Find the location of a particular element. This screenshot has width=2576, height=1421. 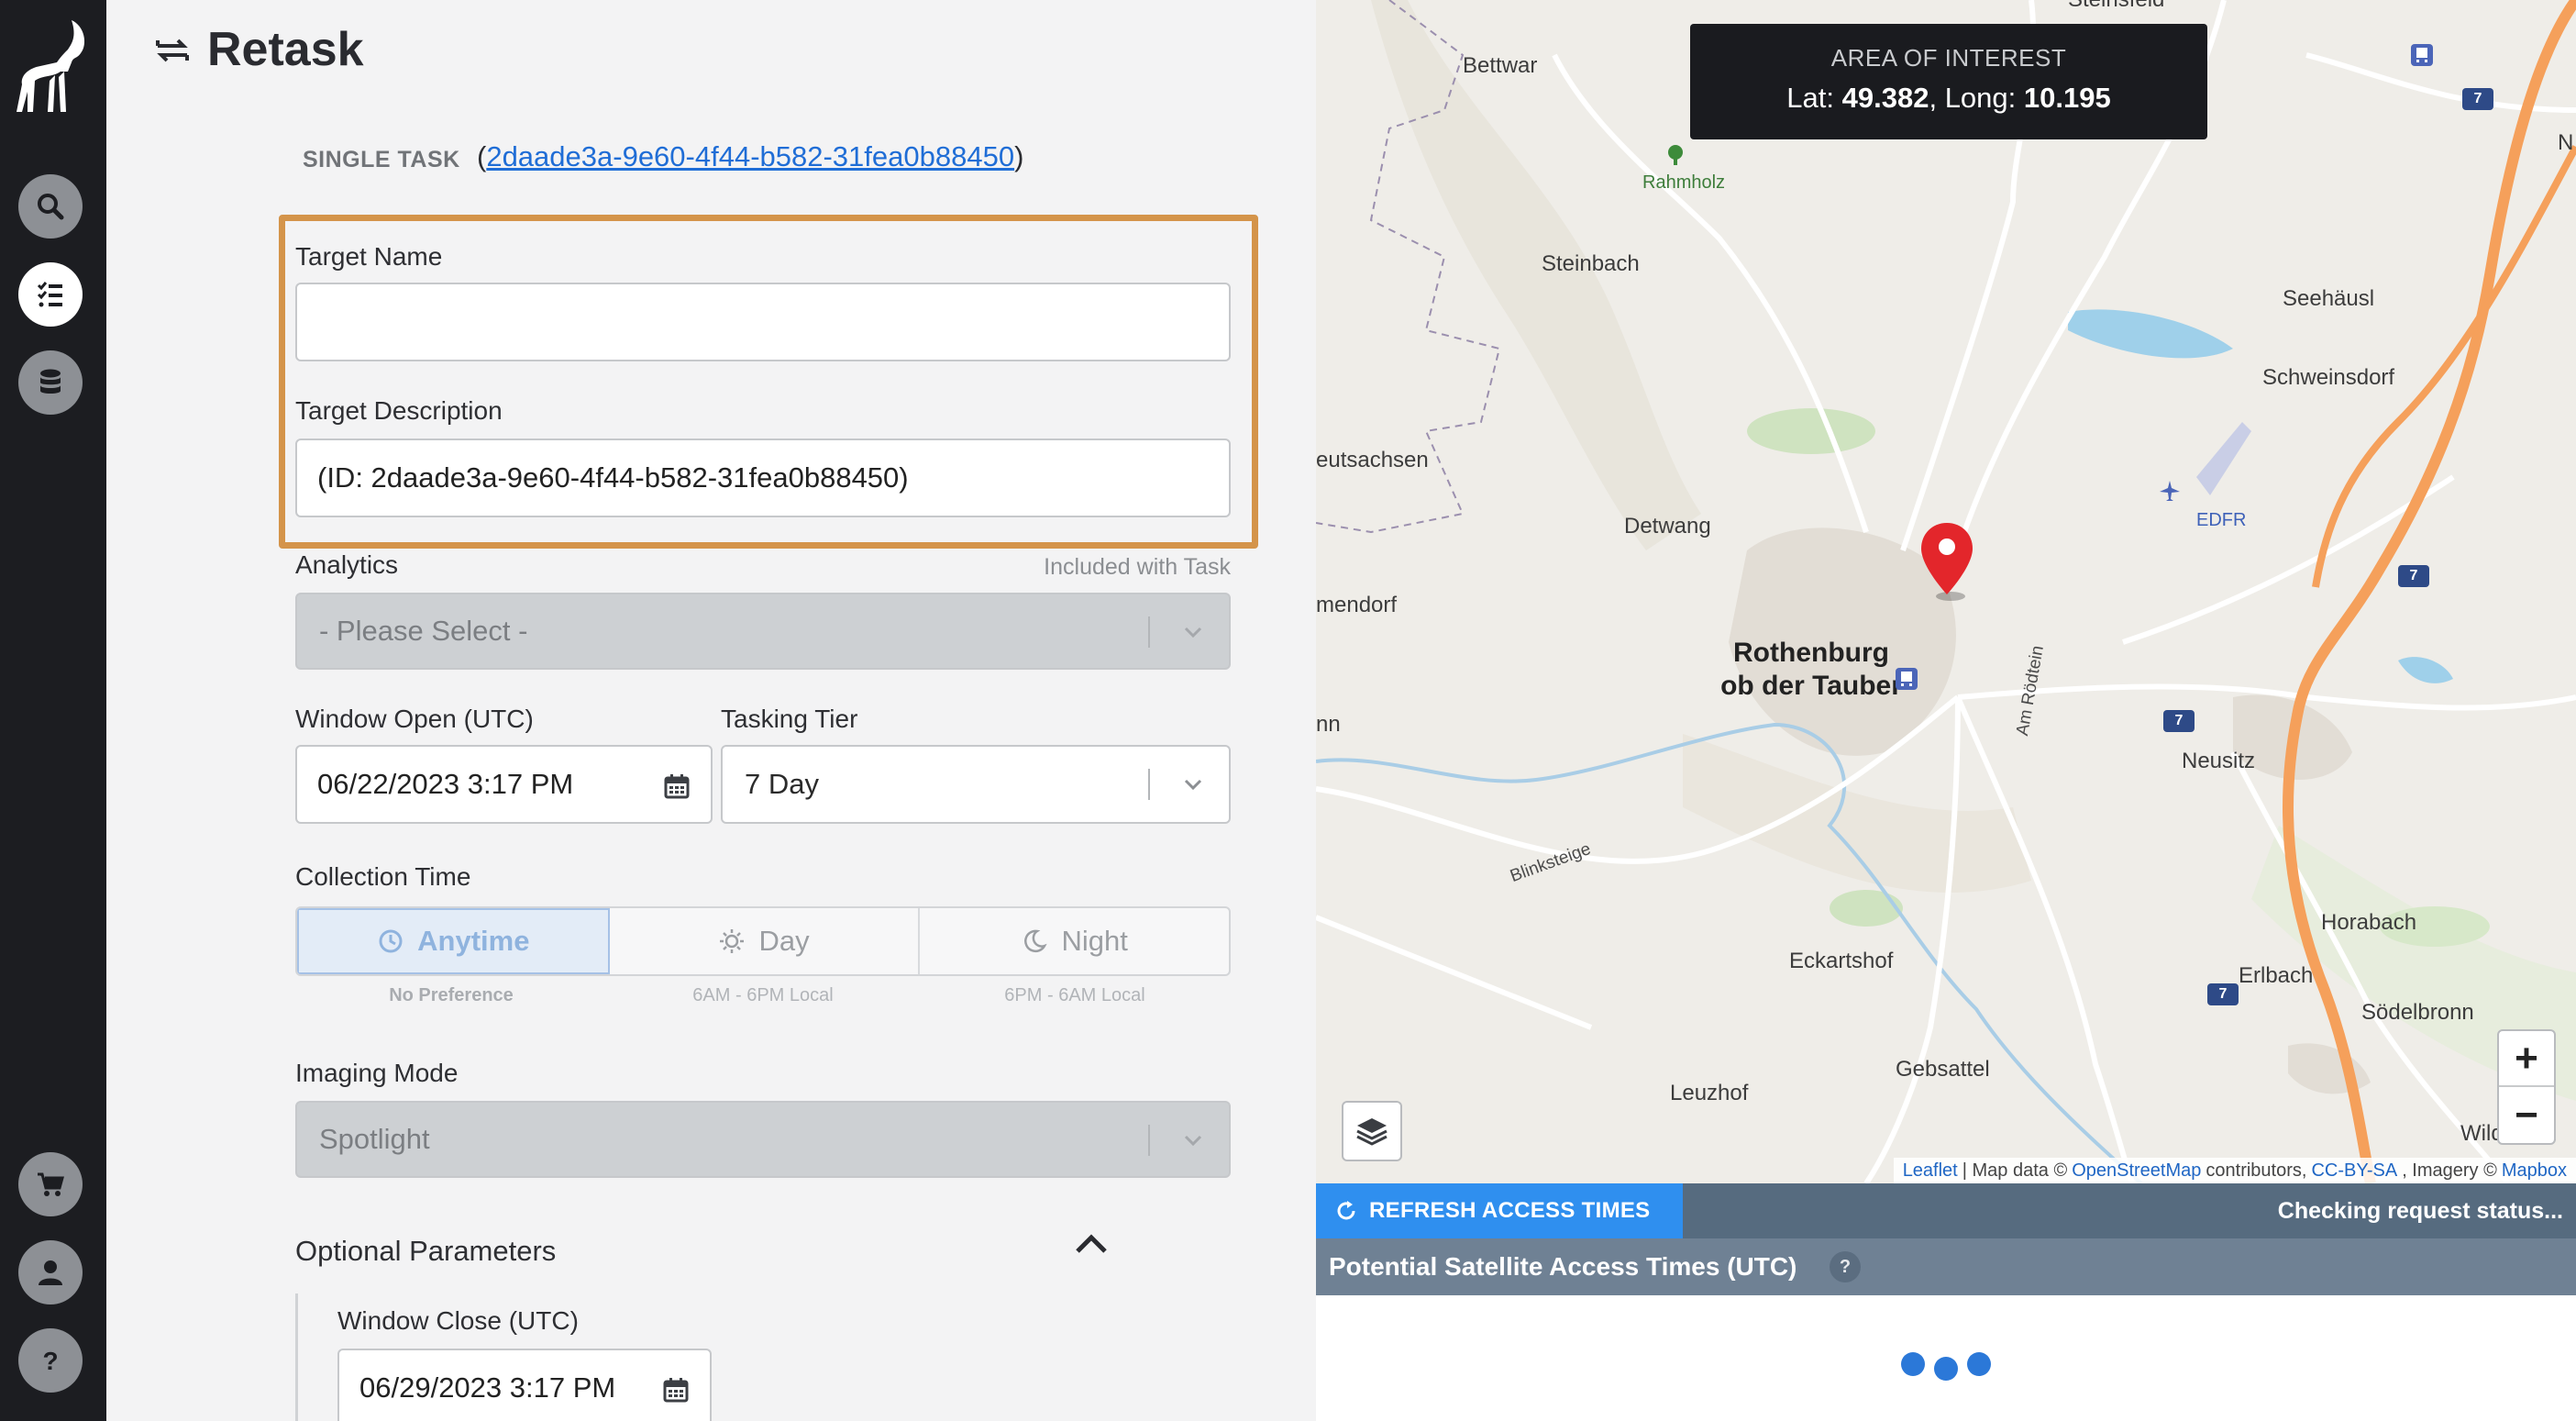

account-button is located at coordinates (50, 1272).